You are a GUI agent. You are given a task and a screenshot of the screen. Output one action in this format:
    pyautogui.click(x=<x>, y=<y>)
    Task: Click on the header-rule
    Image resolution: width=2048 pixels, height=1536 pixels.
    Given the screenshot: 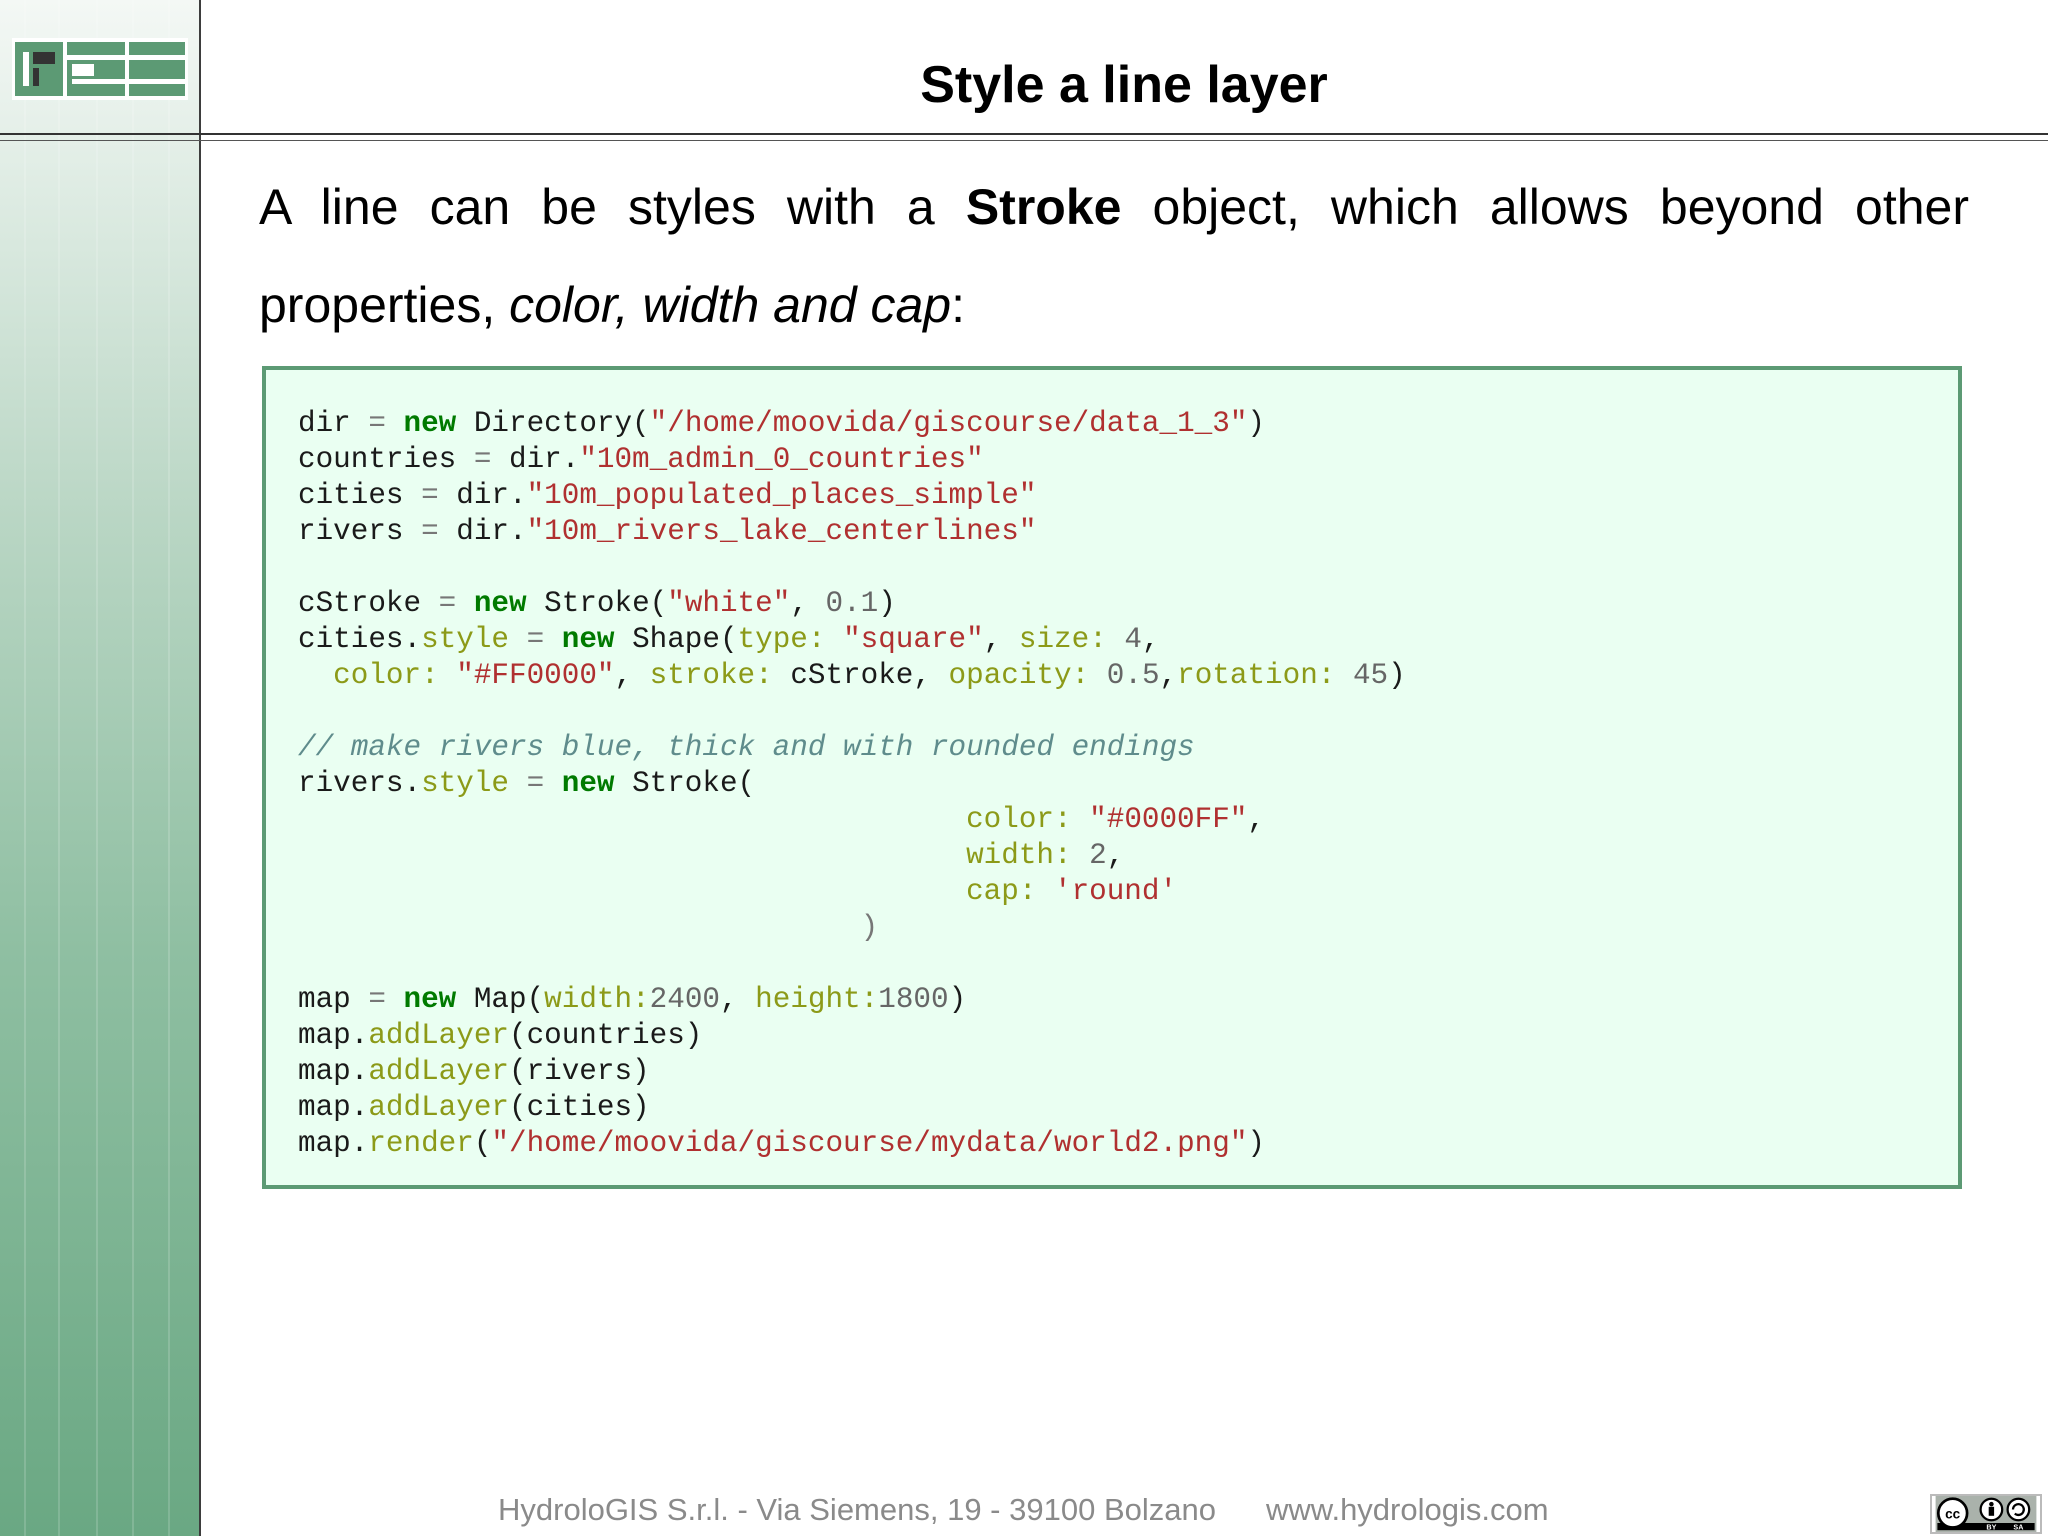 What is the action you would take?
    pyautogui.click(x=1024, y=134)
    